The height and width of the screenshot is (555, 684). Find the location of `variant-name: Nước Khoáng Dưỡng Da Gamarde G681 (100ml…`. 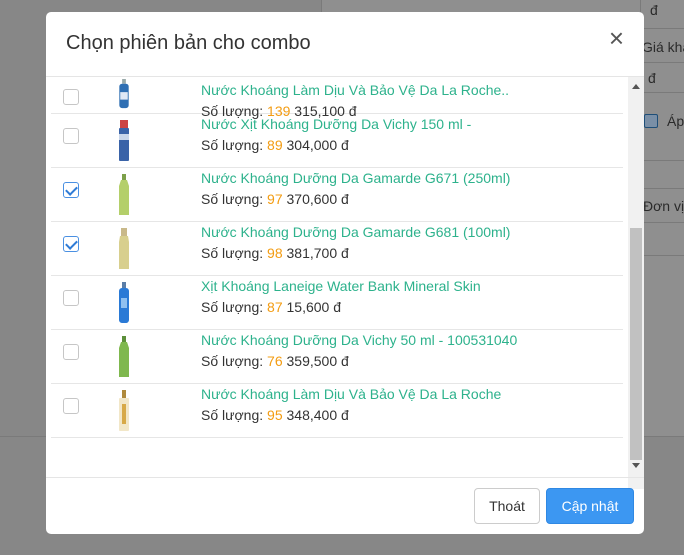

variant-name: Nước Khoáng Dưỡng Da Gamarde G681 (100ml… is located at coordinates (355, 232).